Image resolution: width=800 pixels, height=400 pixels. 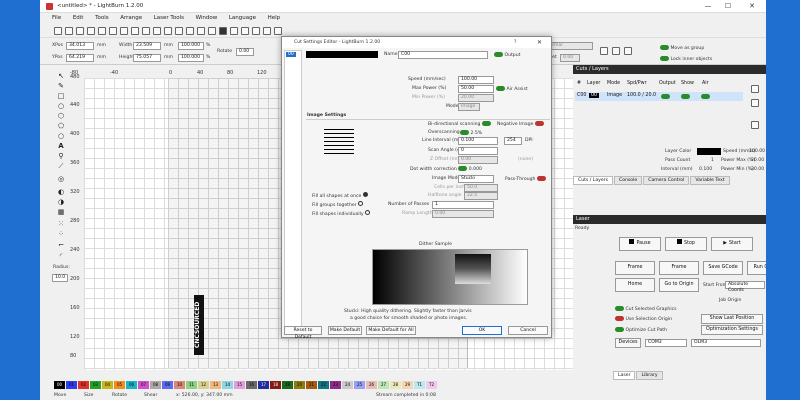 I want to click on tab-camera-control: Camera Control, so click(x=666, y=180).